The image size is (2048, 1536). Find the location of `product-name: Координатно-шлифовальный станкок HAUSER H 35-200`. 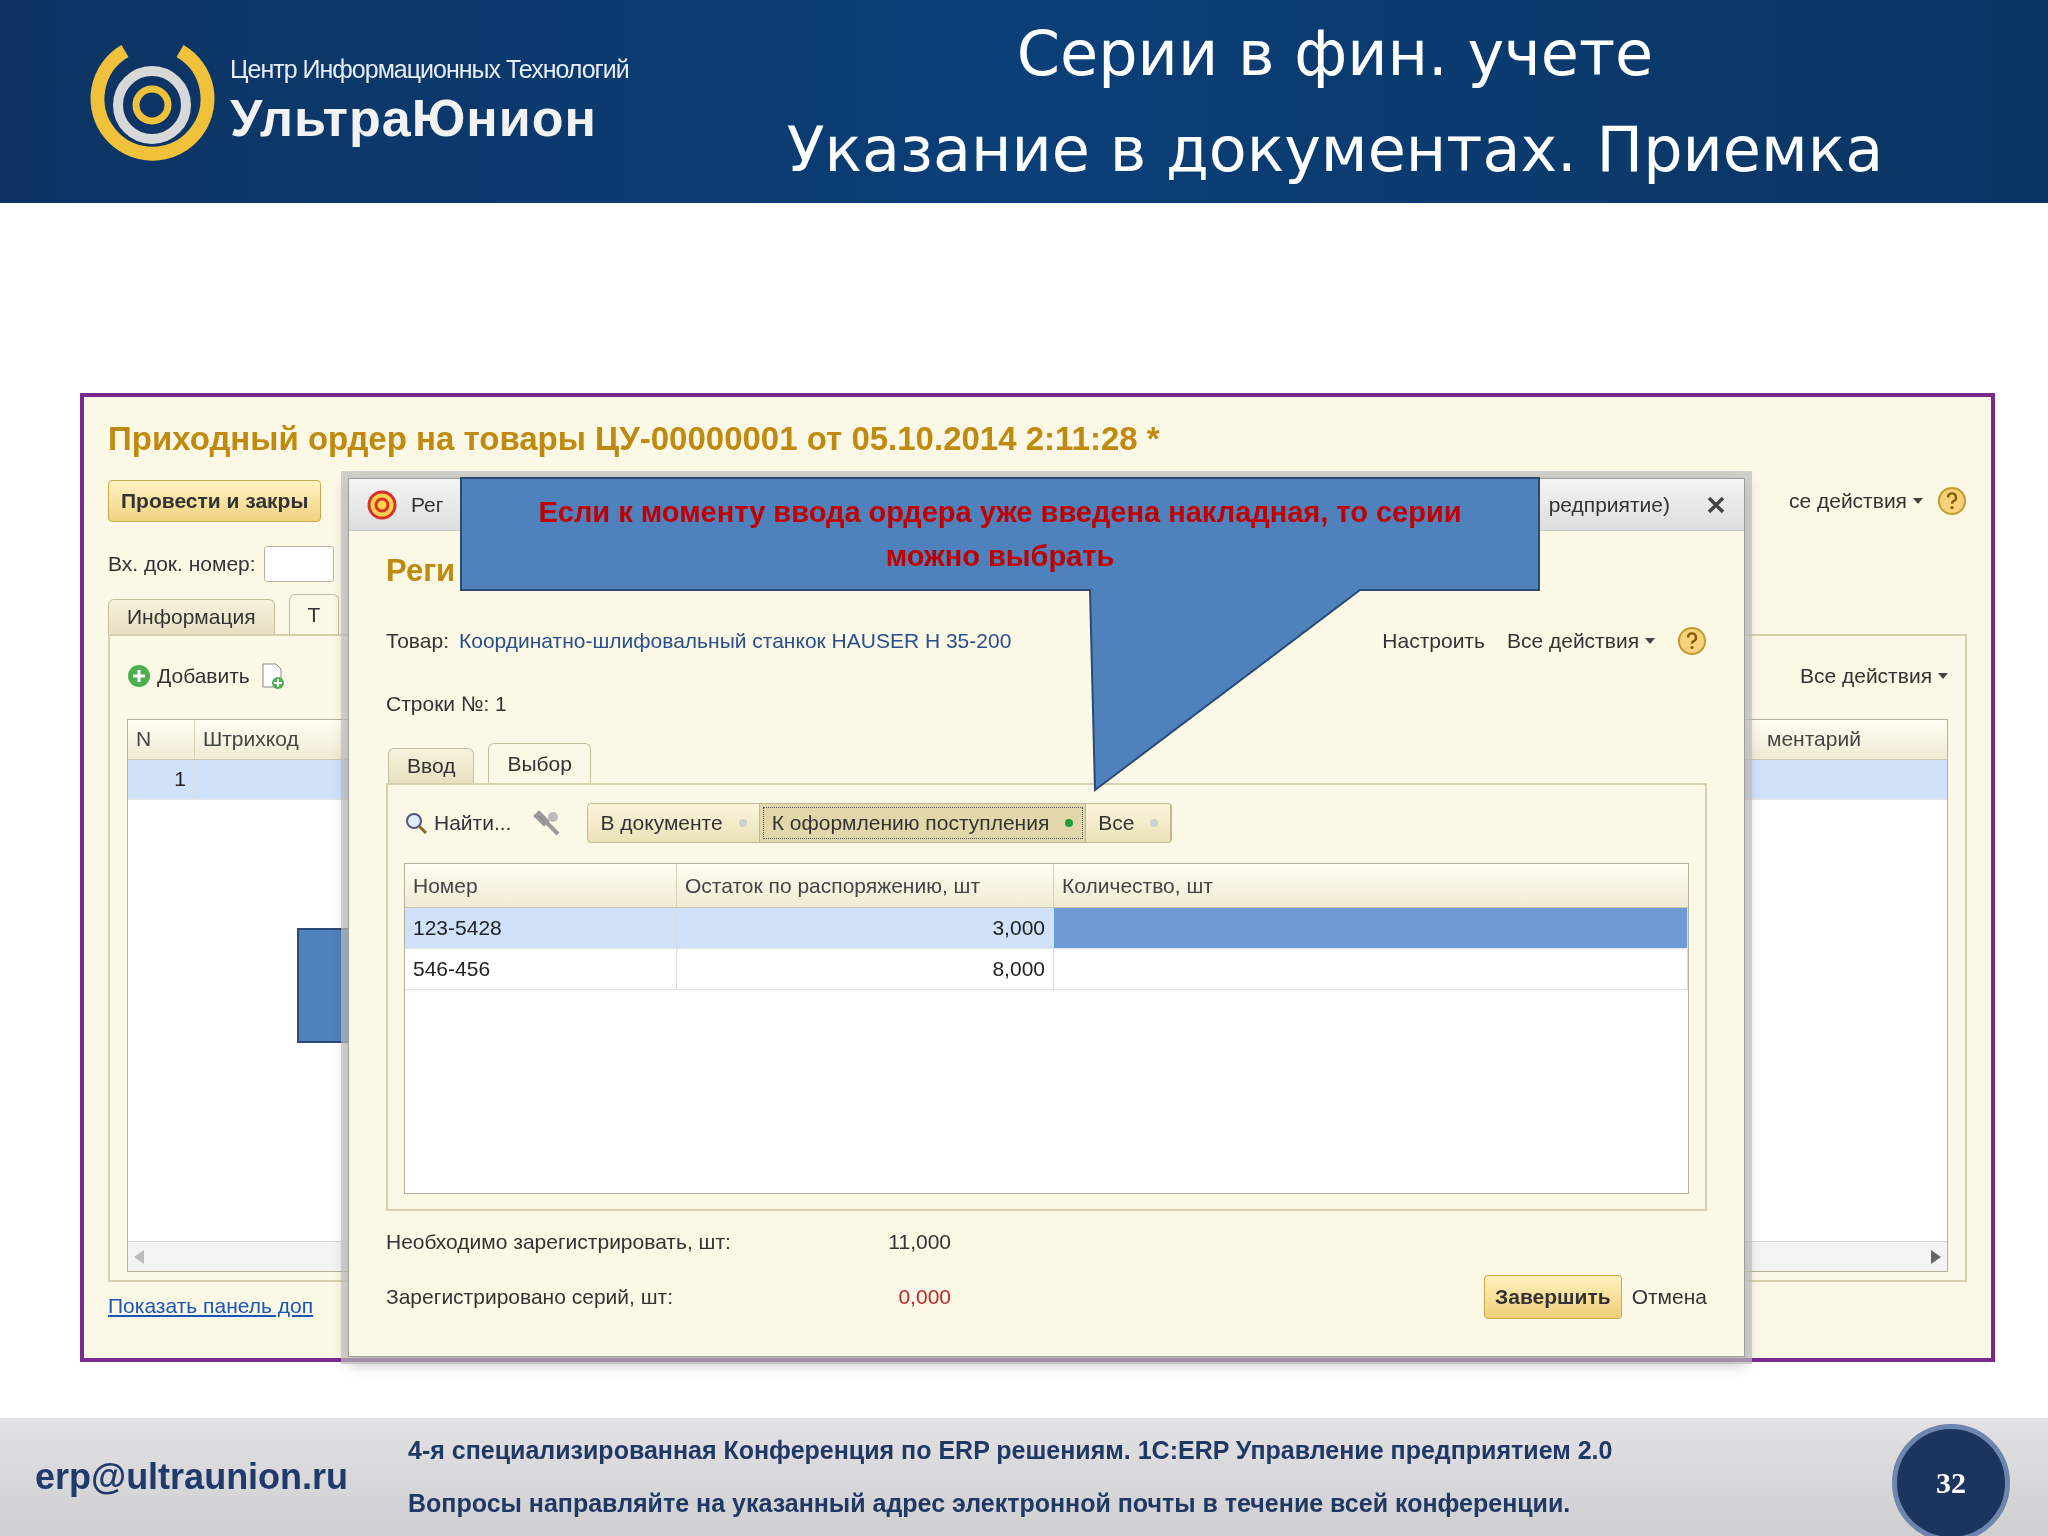

product-name: Координатно-шлифовальный станкок HAUSER H 35-200 is located at coordinates (735, 641).